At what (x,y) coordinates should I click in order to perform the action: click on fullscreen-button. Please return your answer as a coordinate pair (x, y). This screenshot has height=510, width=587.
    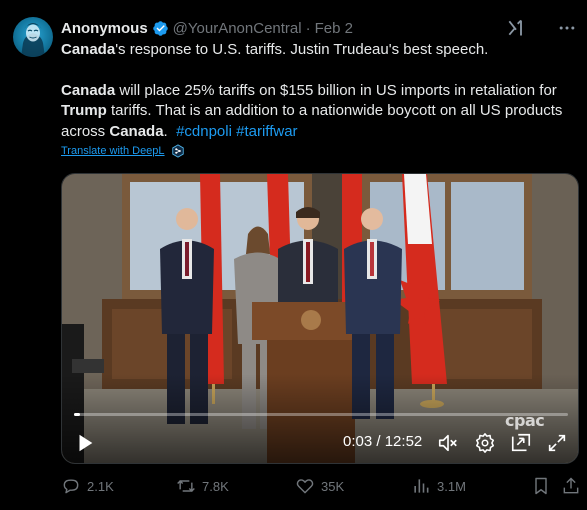
    Looking at the image, I should click on (557, 443).